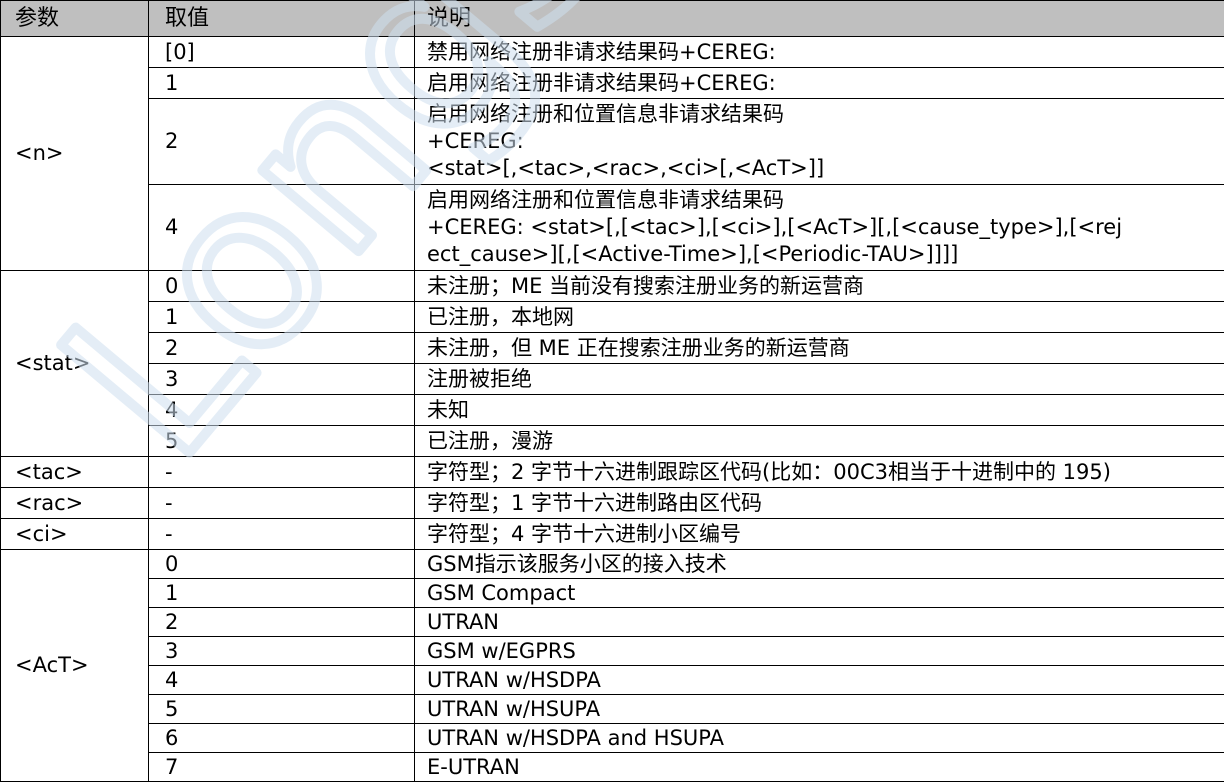  What do you see at coordinates (819, 52) in the screenshot?
I see `desc-cell: 禁用网络注册非请求结果码+CEREG:` at bounding box center [819, 52].